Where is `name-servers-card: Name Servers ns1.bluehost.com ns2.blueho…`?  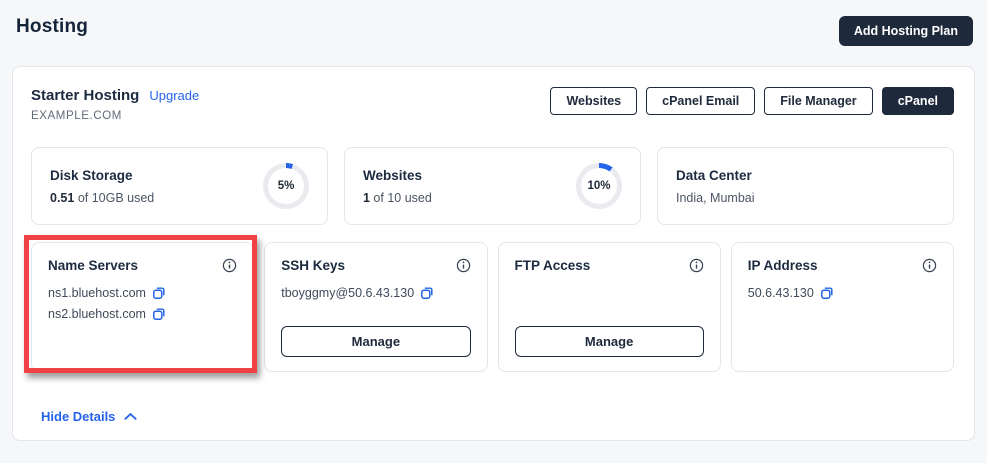 name-servers-card: Name Servers ns1.bluehost.com ns2.blueho… is located at coordinates (140, 304).